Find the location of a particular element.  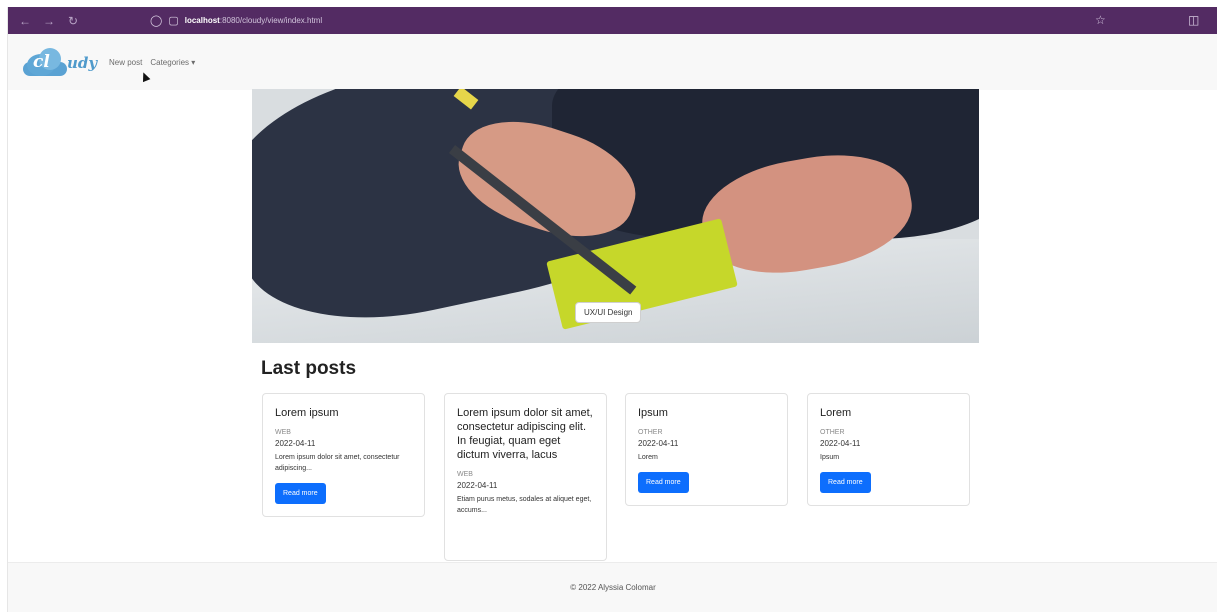

post-excerpt: Lorem is located at coordinates (648, 457).